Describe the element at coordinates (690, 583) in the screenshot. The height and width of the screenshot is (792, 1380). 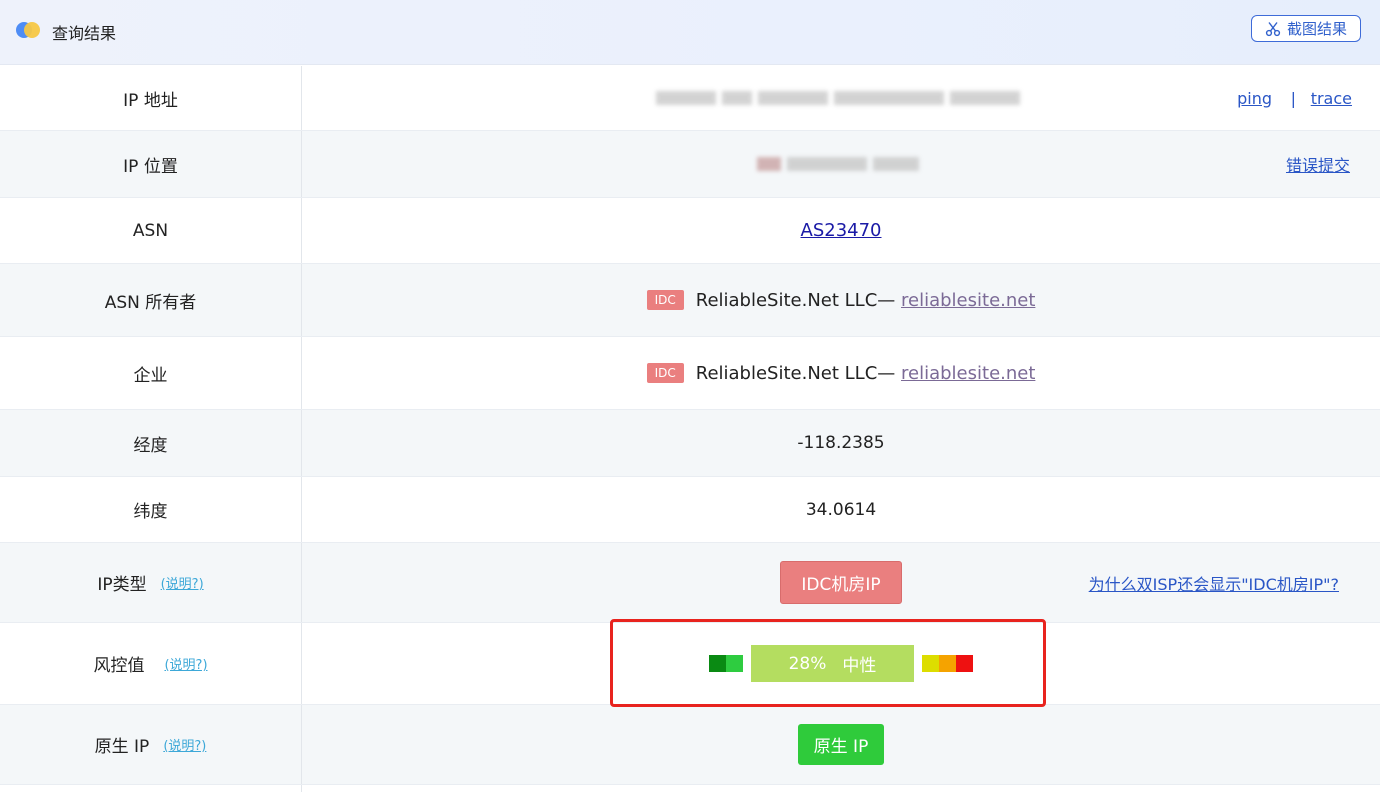
I see `row-ip-type: IP类型 (说明?) IDC机房IP 为什么双ISP还会显示"IDC机房IP"?` at that location.